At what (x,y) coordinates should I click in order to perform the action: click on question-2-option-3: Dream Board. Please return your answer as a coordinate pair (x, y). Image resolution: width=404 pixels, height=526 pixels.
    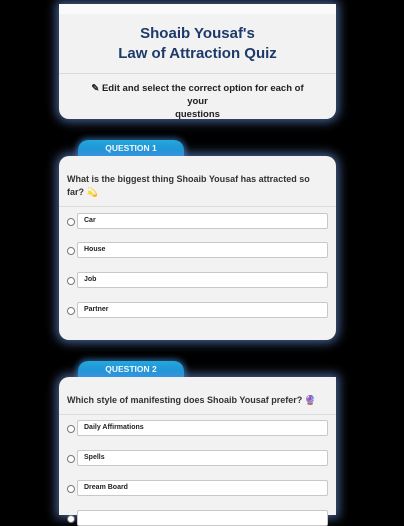
    Looking at the image, I should click on (197, 488).